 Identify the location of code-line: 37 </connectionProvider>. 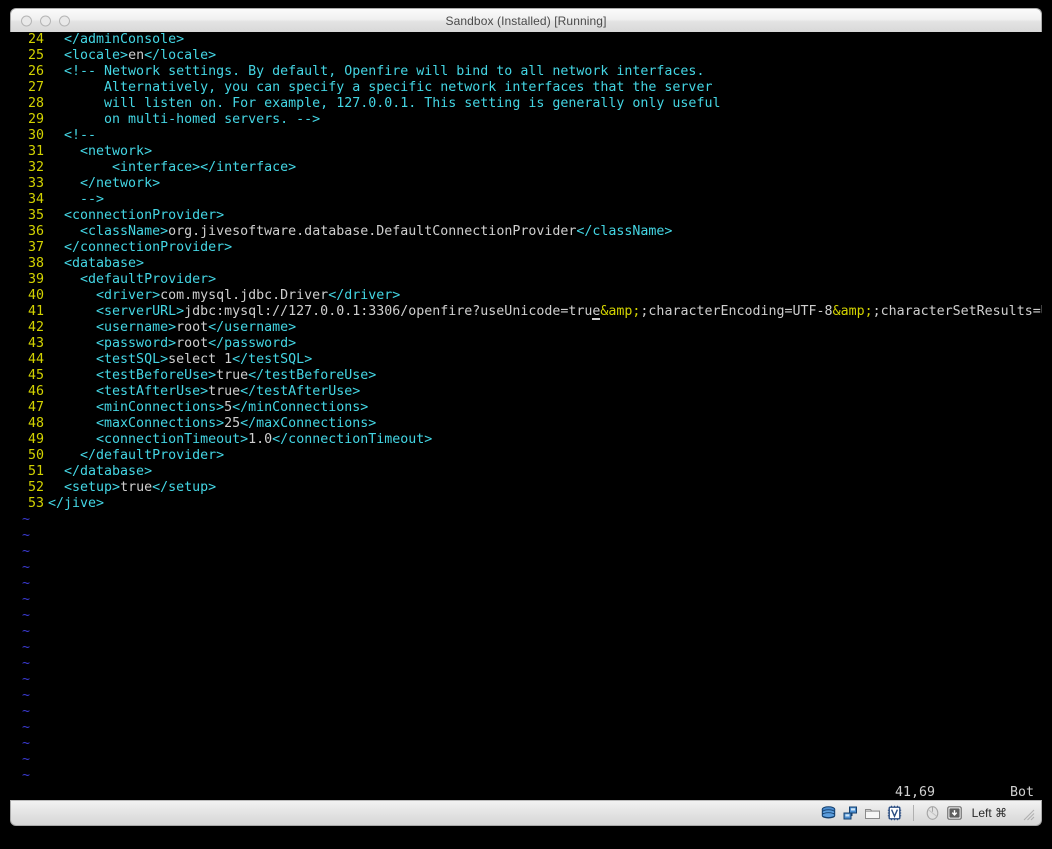
(526, 248).